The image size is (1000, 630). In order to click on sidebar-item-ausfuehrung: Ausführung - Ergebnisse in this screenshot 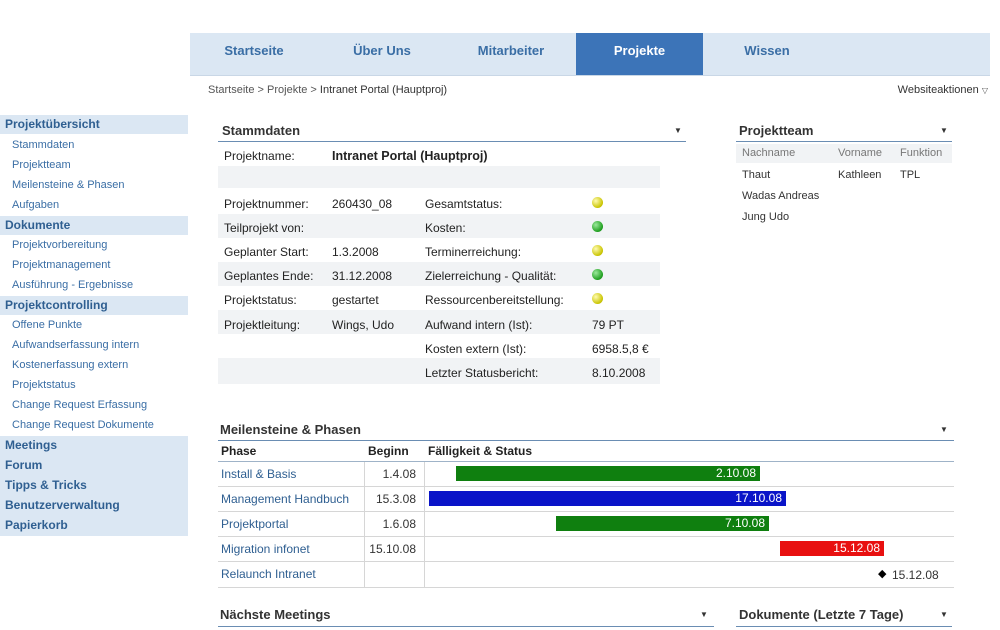, I will do `click(72, 285)`.